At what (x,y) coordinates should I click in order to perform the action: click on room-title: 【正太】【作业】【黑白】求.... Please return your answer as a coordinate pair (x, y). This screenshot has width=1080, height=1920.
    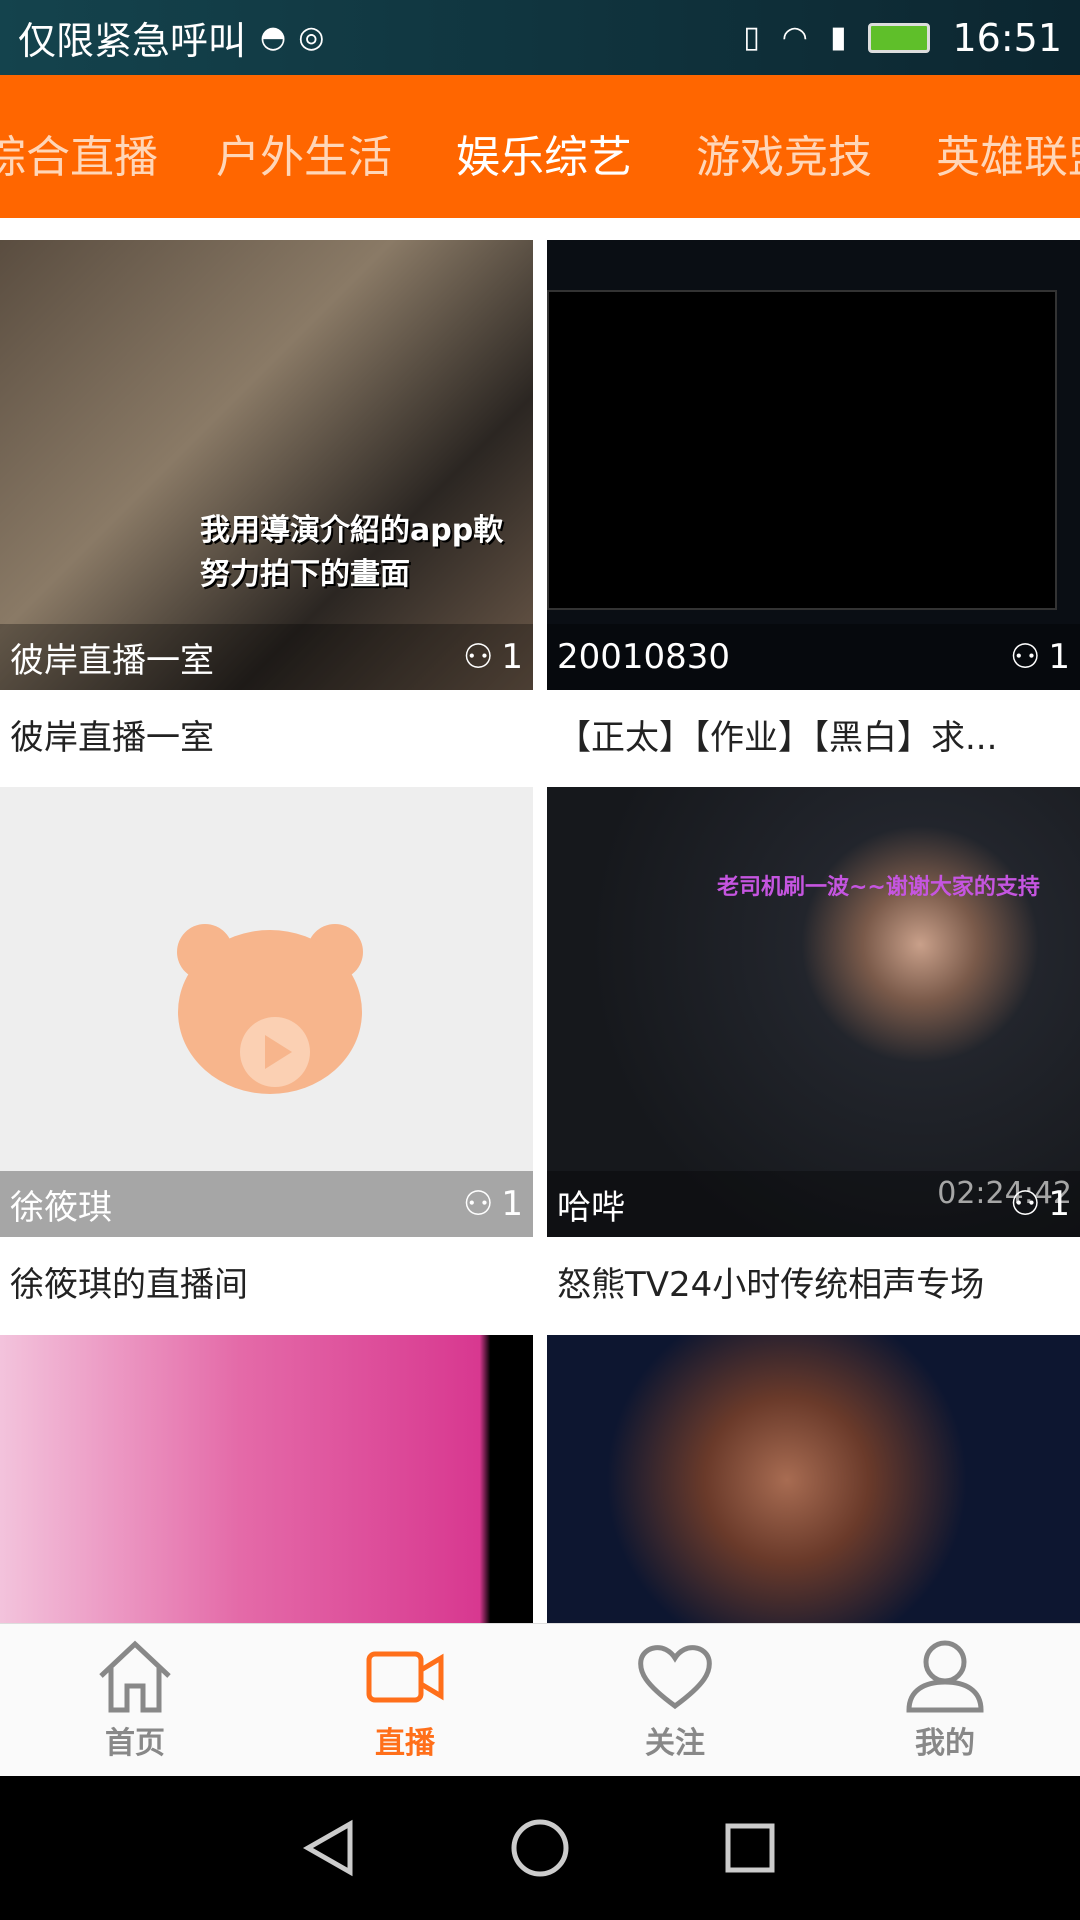
    Looking at the image, I should click on (777, 738).